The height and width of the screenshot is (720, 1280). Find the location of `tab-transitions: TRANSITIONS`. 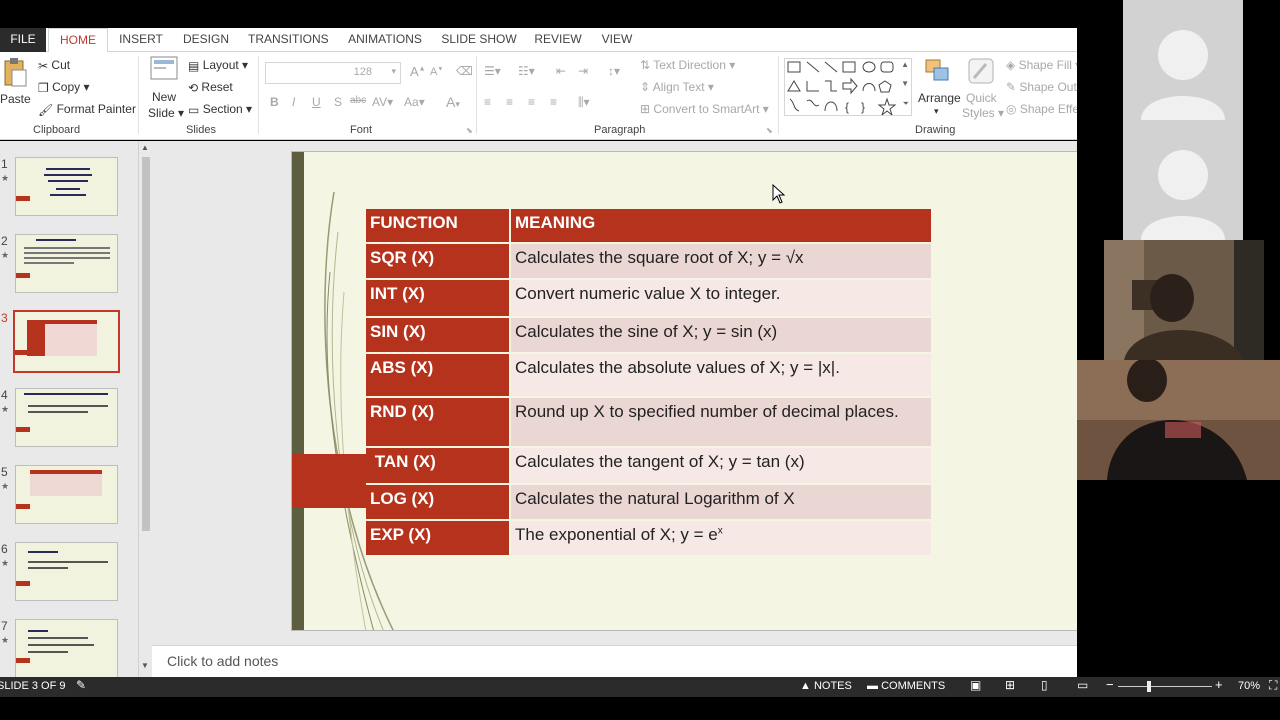

tab-transitions: TRANSITIONS is located at coordinates (288, 40).